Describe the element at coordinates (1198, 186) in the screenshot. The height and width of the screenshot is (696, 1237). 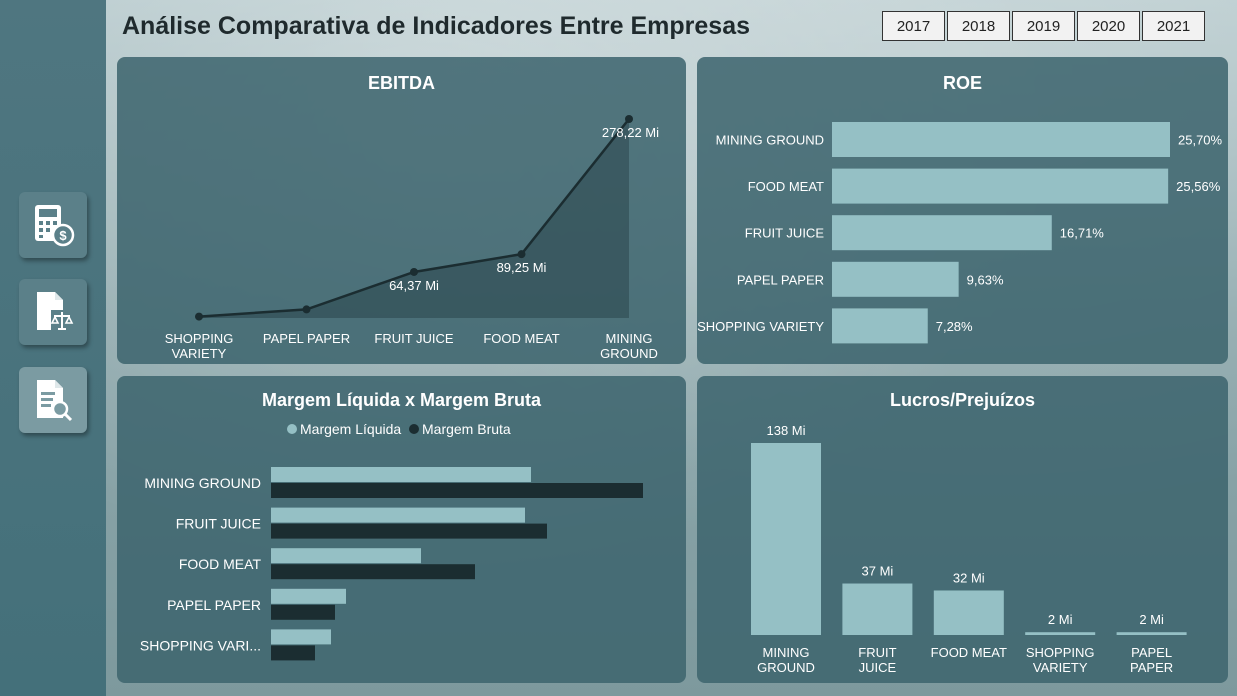
I see `roe-data-label: 25,56%` at that location.